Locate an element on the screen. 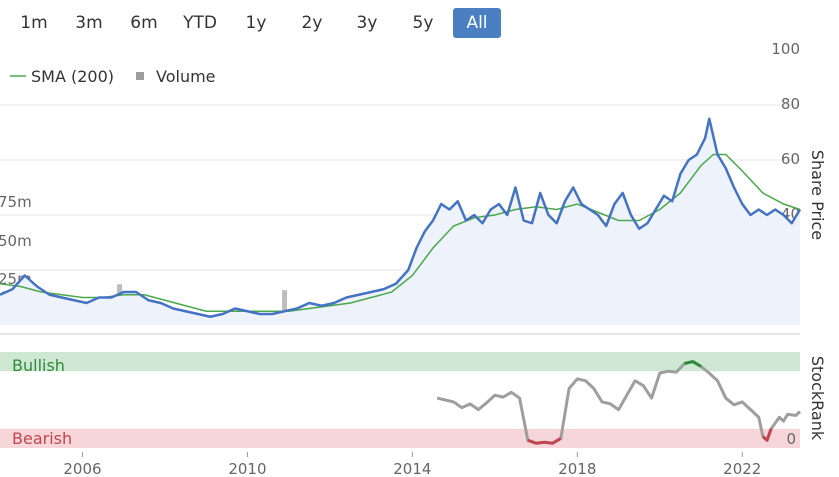 The height and width of the screenshot is (477, 839). x-tick-label: 2022 is located at coordinates (742, 468).